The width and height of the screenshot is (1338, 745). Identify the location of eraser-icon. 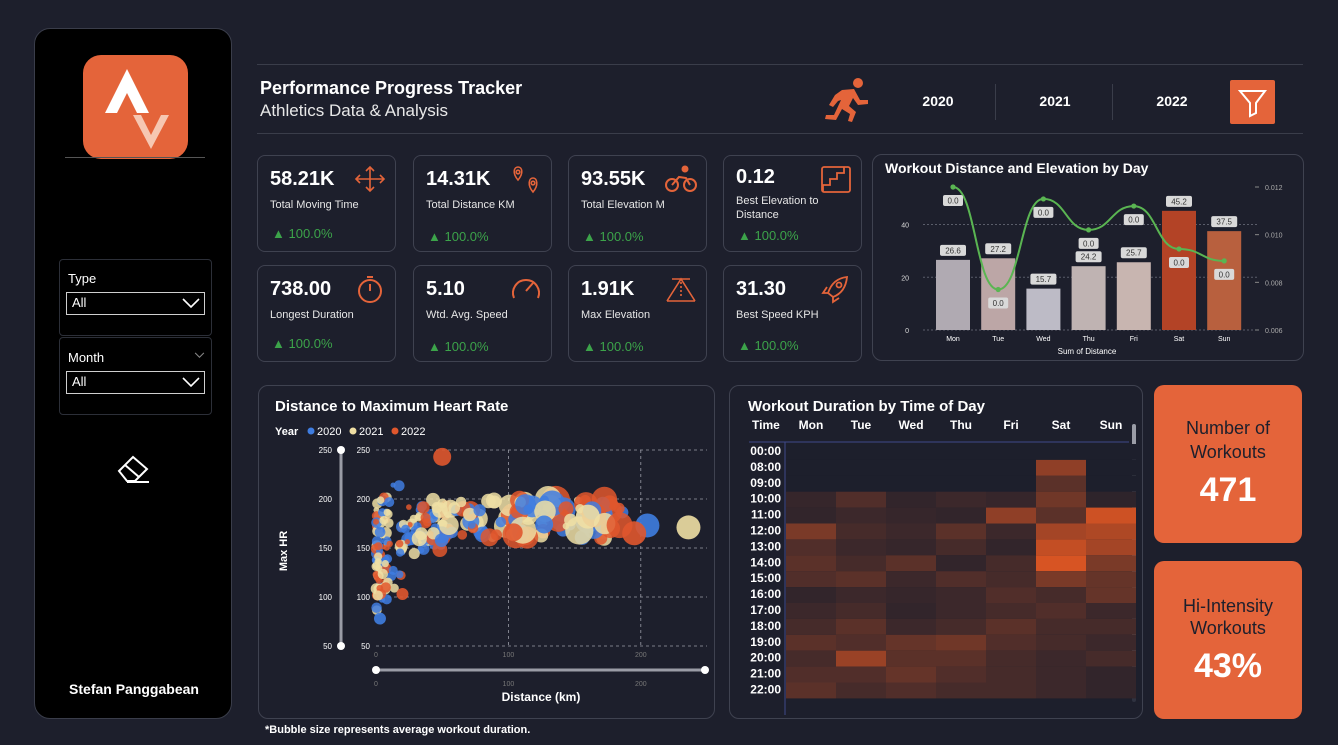
(134, 468).